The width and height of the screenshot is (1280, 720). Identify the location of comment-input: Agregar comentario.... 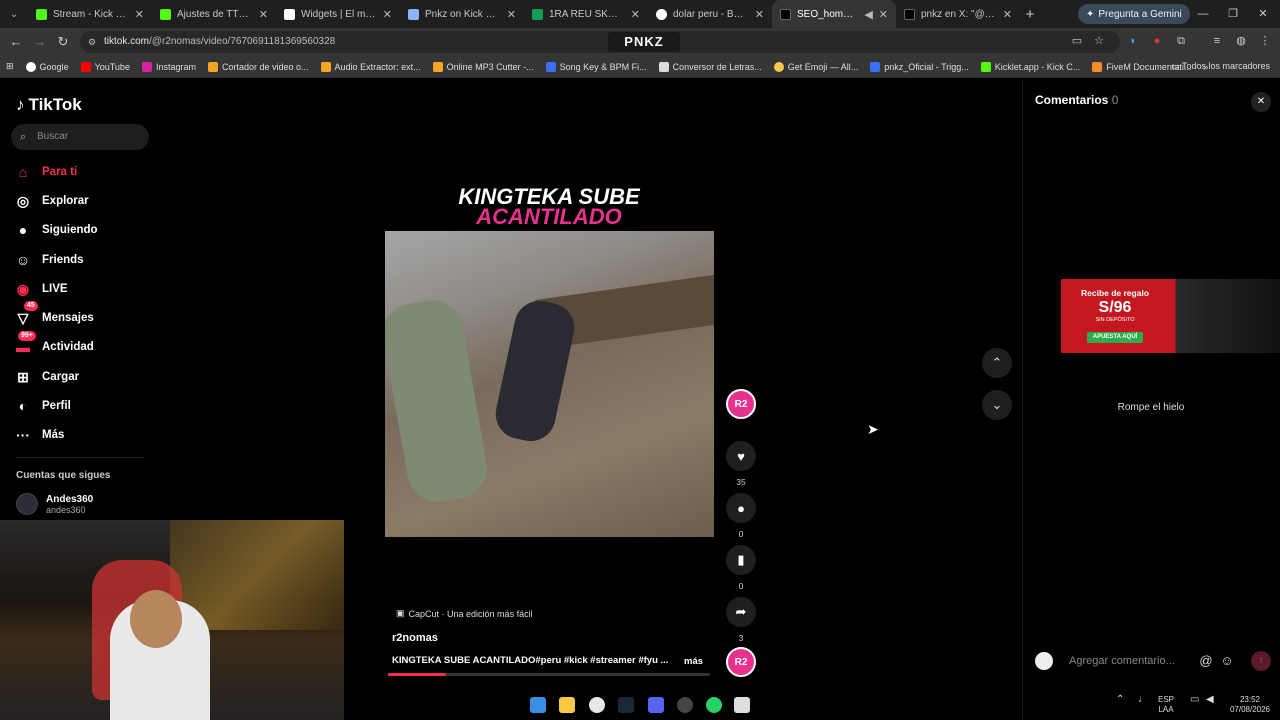
(1166, 661).